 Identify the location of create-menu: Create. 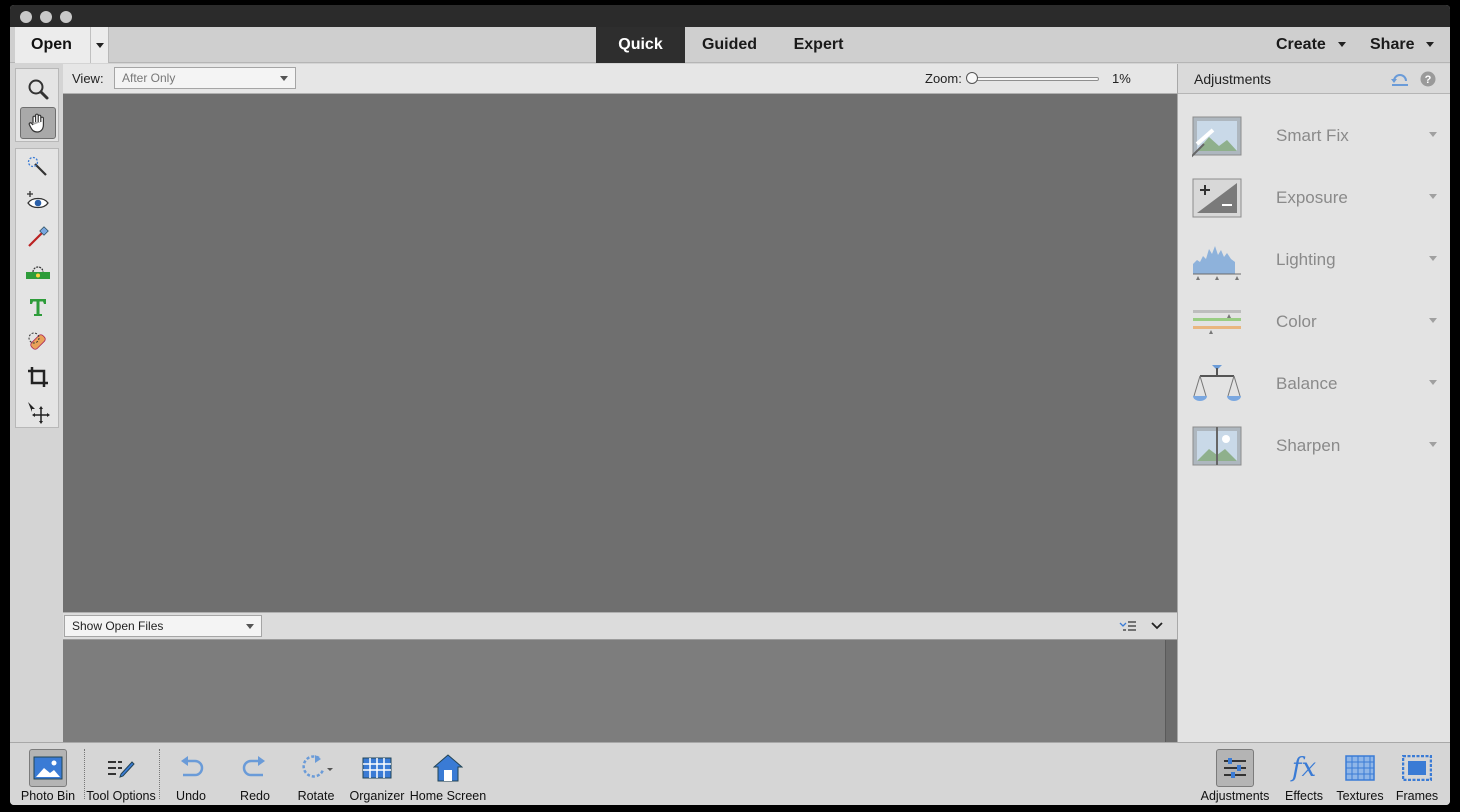
(1311, 45).